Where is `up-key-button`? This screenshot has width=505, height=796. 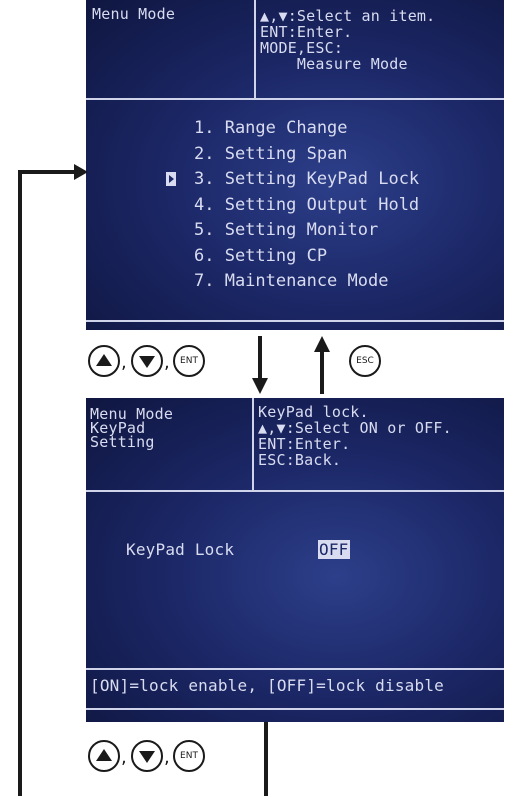 up-key-button is located at coordinates (104, 361).